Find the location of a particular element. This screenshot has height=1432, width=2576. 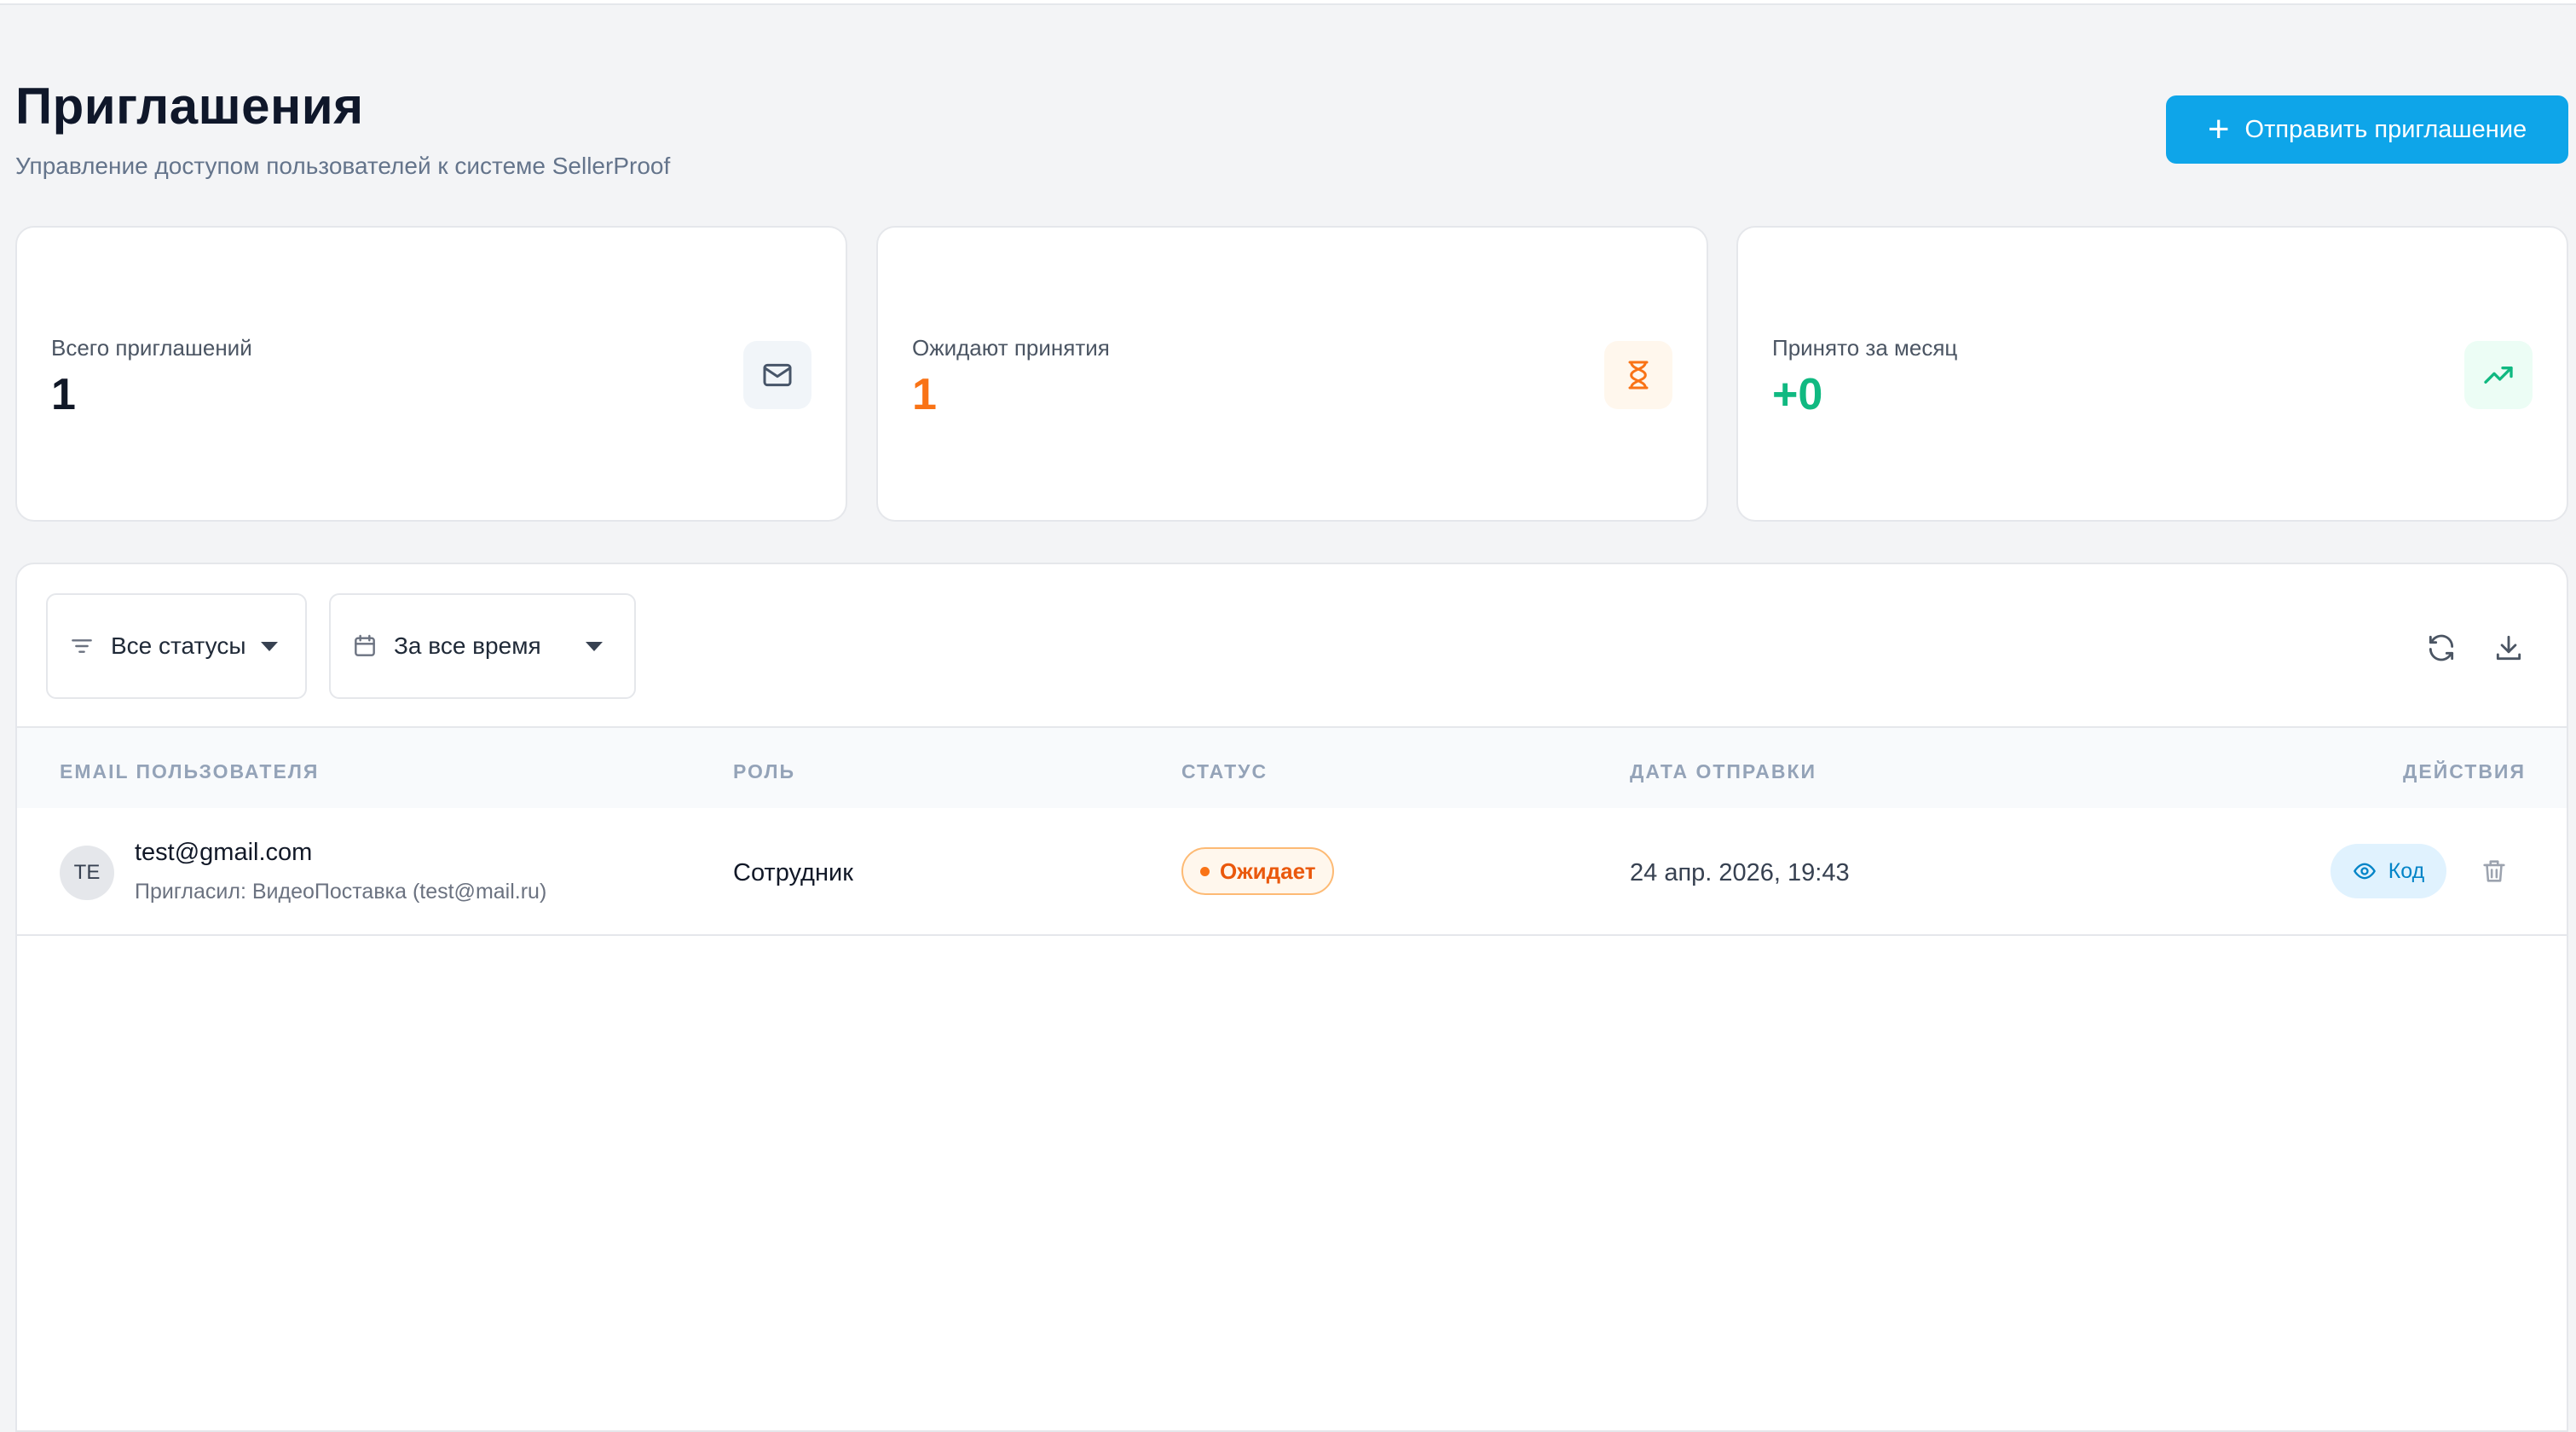

status-badge: Ожидает is located at coordinates (1258, 871).